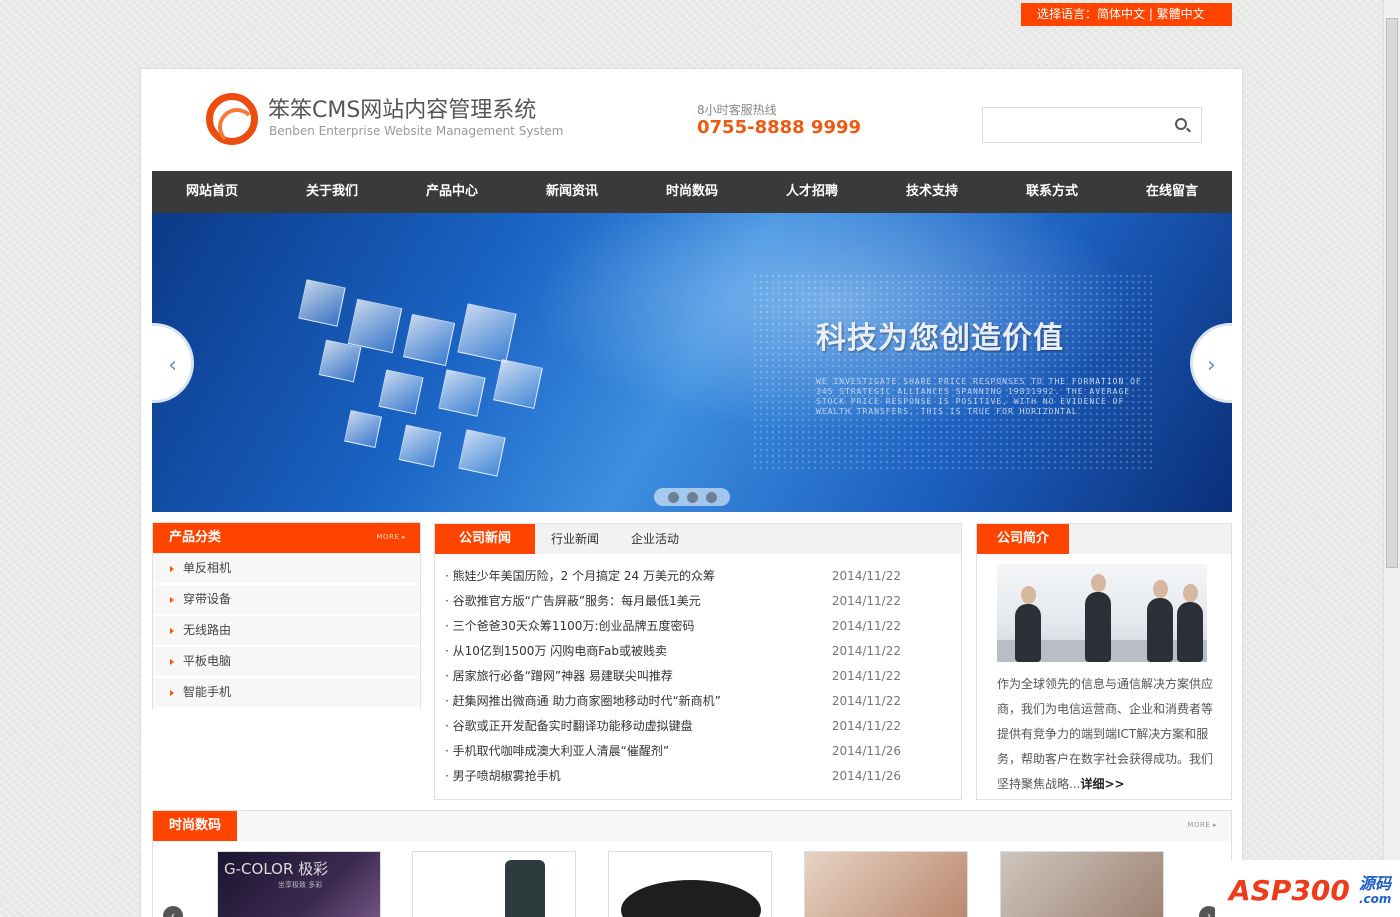 The height and width of the screenshot is (917, 1400). What do you see at coordinates (1172, 192) in the screenshot?
I see `nav-guestbook: 在线留言` at bounding box center [1172, 192].